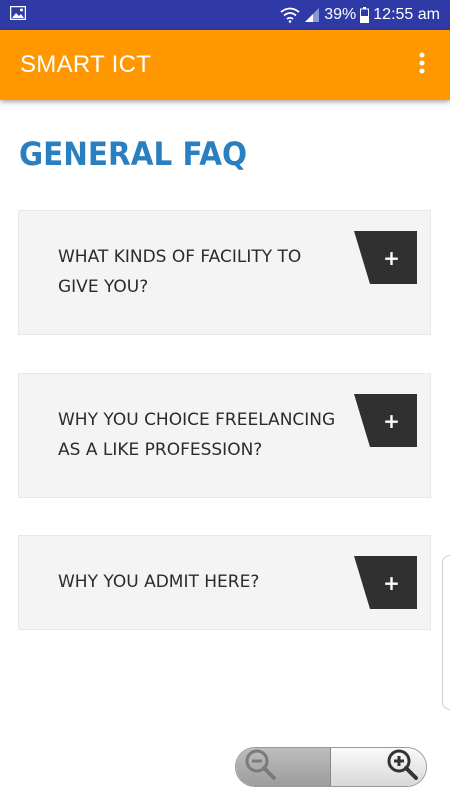  What do you see at coordinates (406, 14) in the screenshot?
I see `status-time: 12:55 am` at bounding box center [406, 14].